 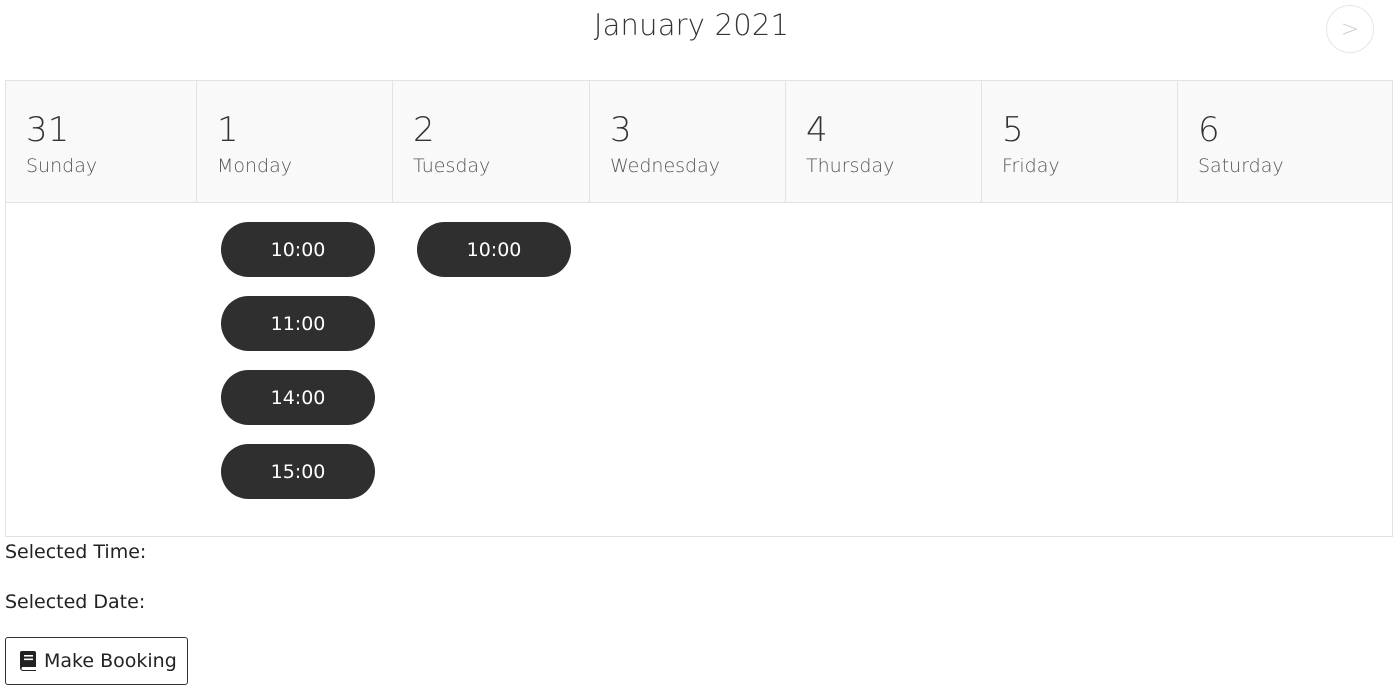 I want to click on selected-date-label: Selected Date:, so click(x=75, y=602).